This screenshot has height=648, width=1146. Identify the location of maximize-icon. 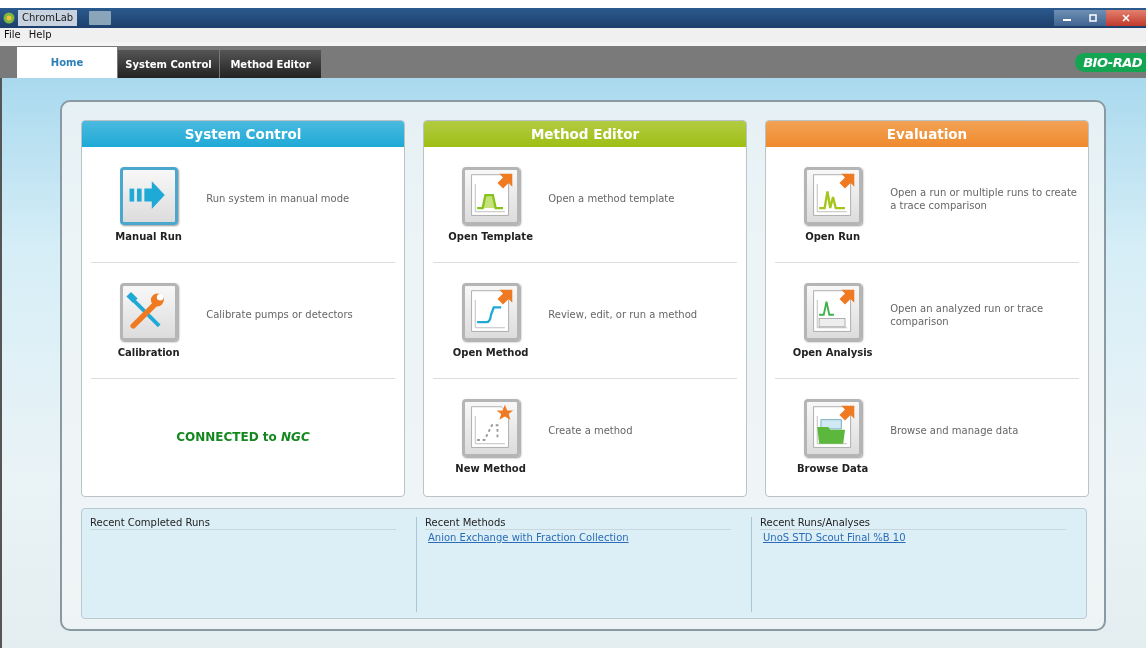
(1093, 18).